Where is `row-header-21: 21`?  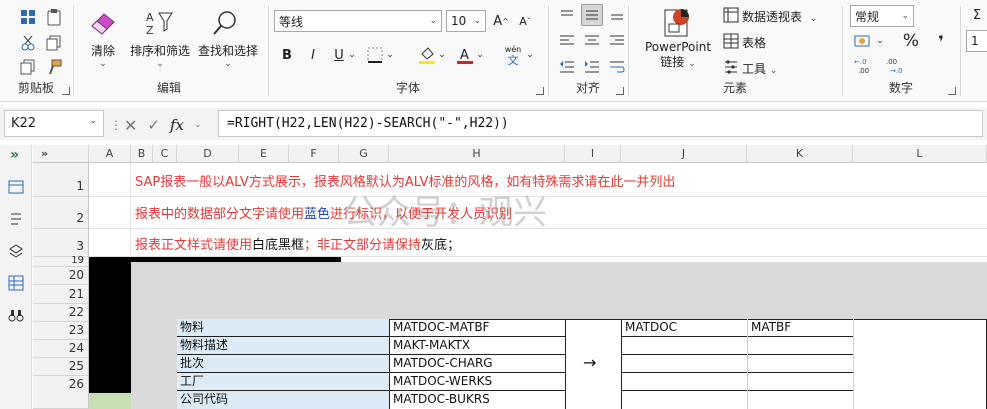
row-header-21: 21 is located at coordinates (61, 294).